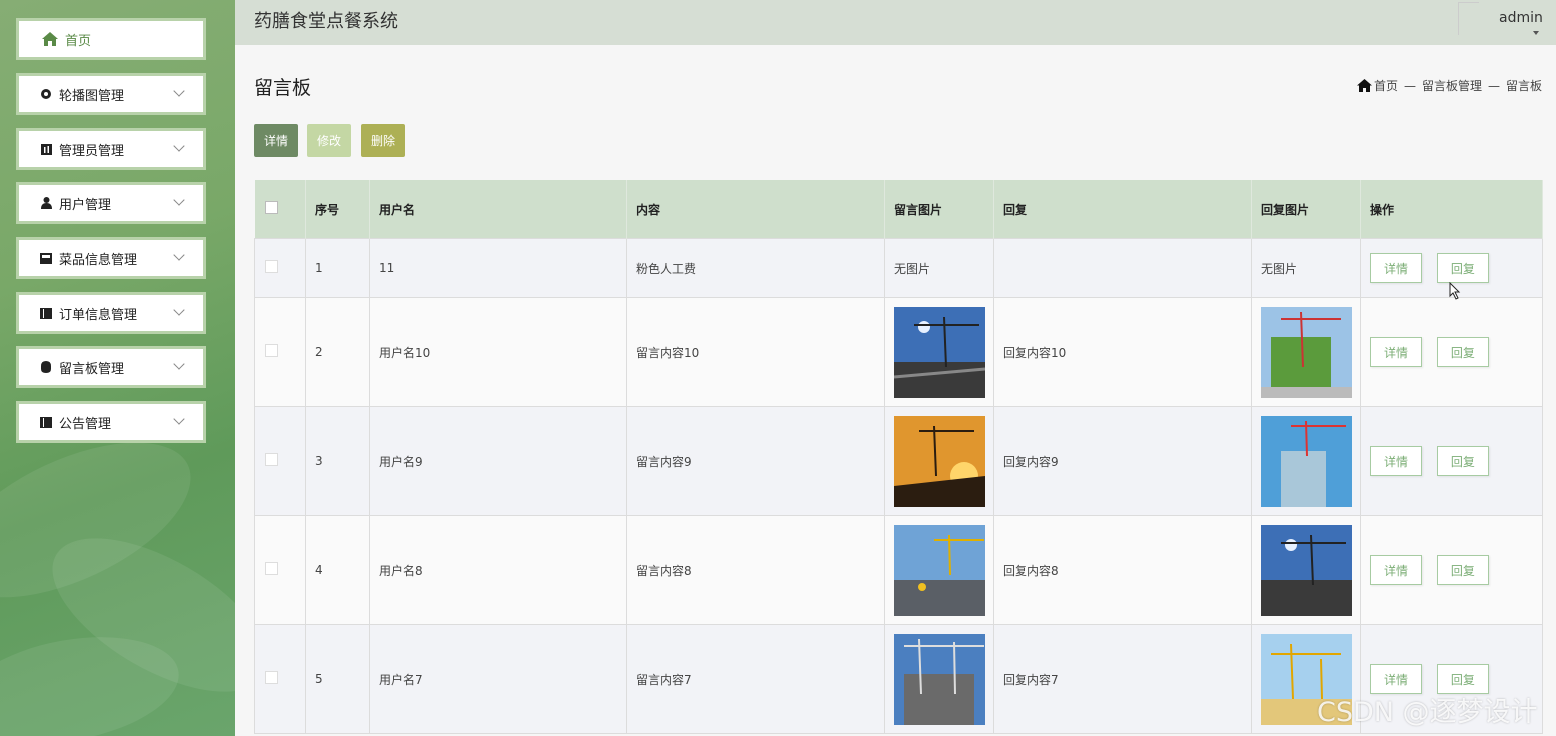 This screenshot has height=736, width=1556. I want to click on cell-reply: 回复内容8, so click(1122, 570).